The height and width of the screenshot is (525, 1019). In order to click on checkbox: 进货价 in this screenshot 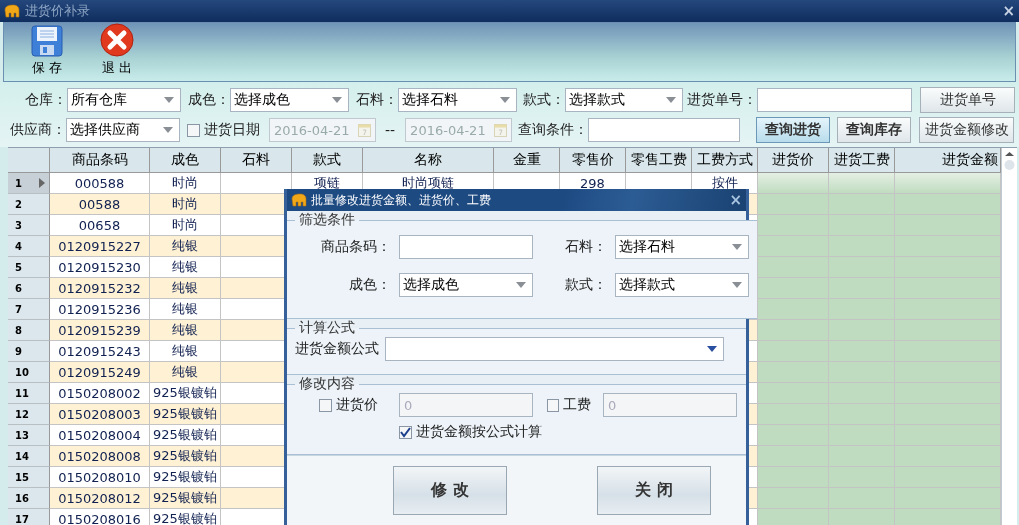, I will do `click(353, 405)`.